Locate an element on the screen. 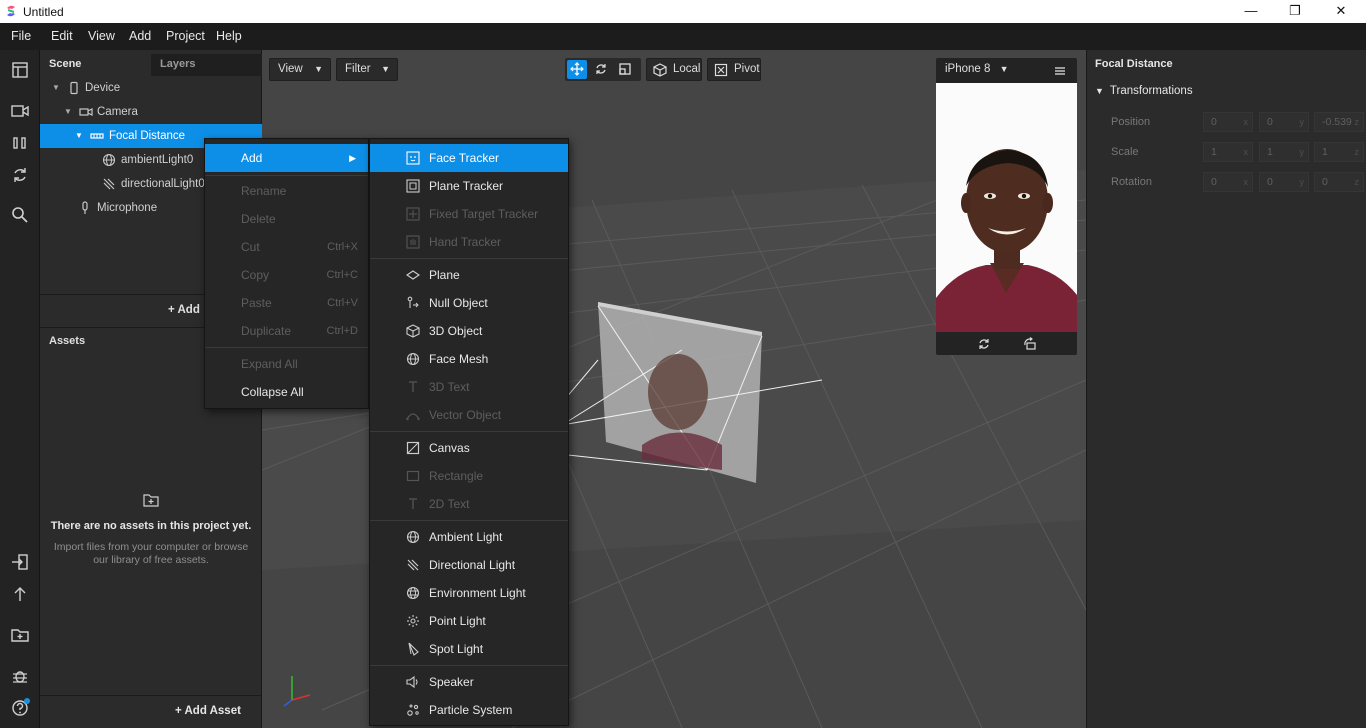 The image size is (1366, 728). video-icon is located at coordinates (20, 111).